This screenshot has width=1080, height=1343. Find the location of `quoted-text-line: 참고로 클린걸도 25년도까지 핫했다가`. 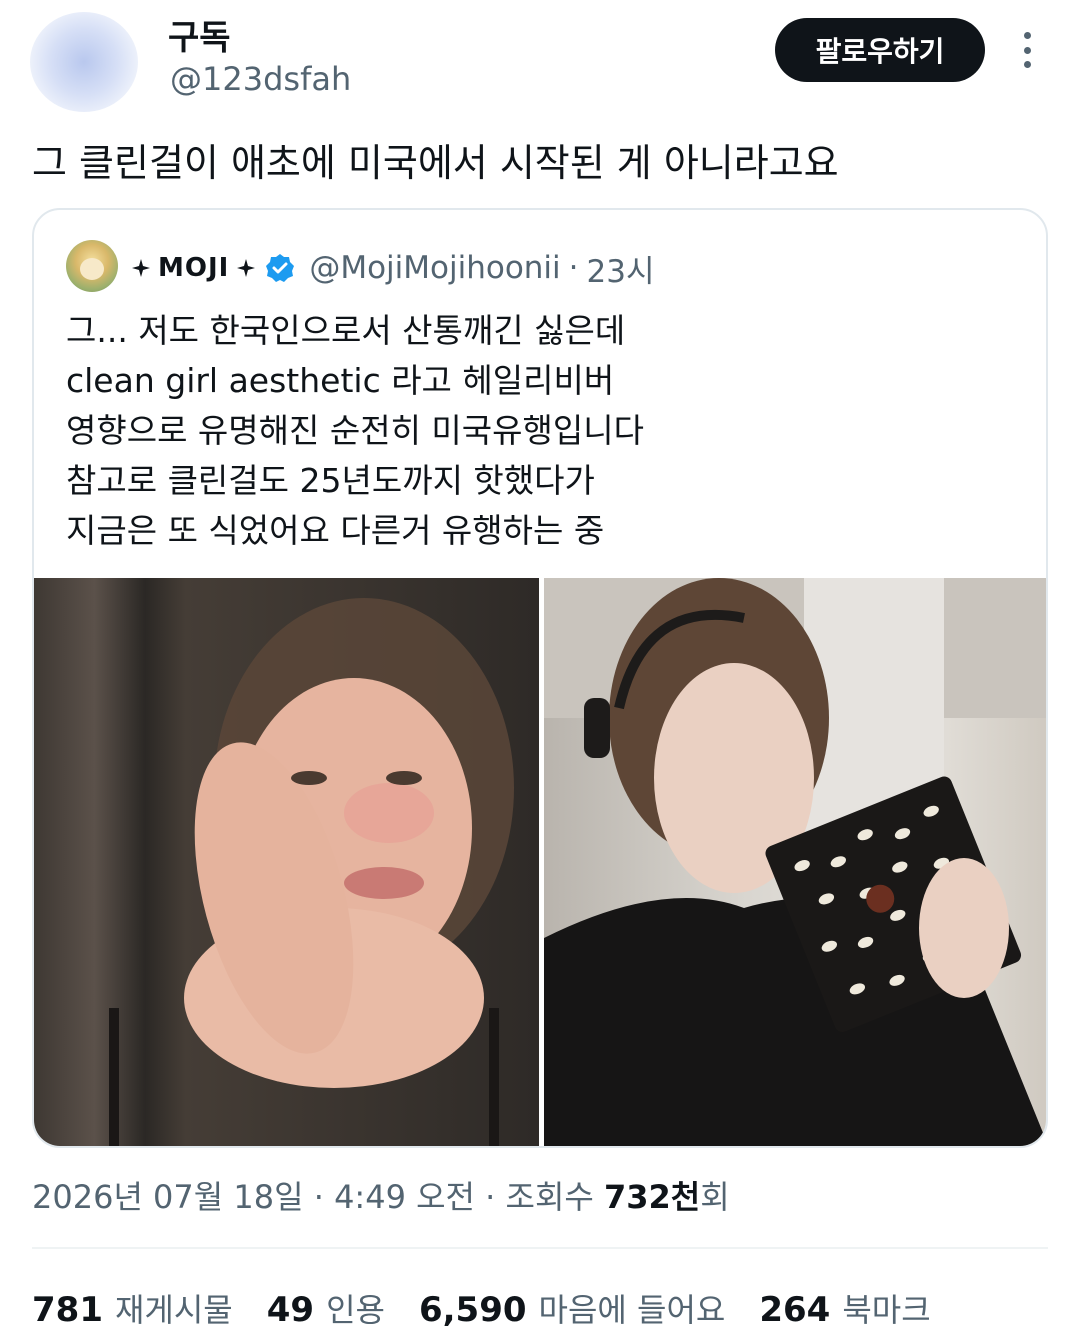

quoted-text-line: 참고로 클린걸도 25년도까지 핫했다가 is located at coordinates (330, 480).